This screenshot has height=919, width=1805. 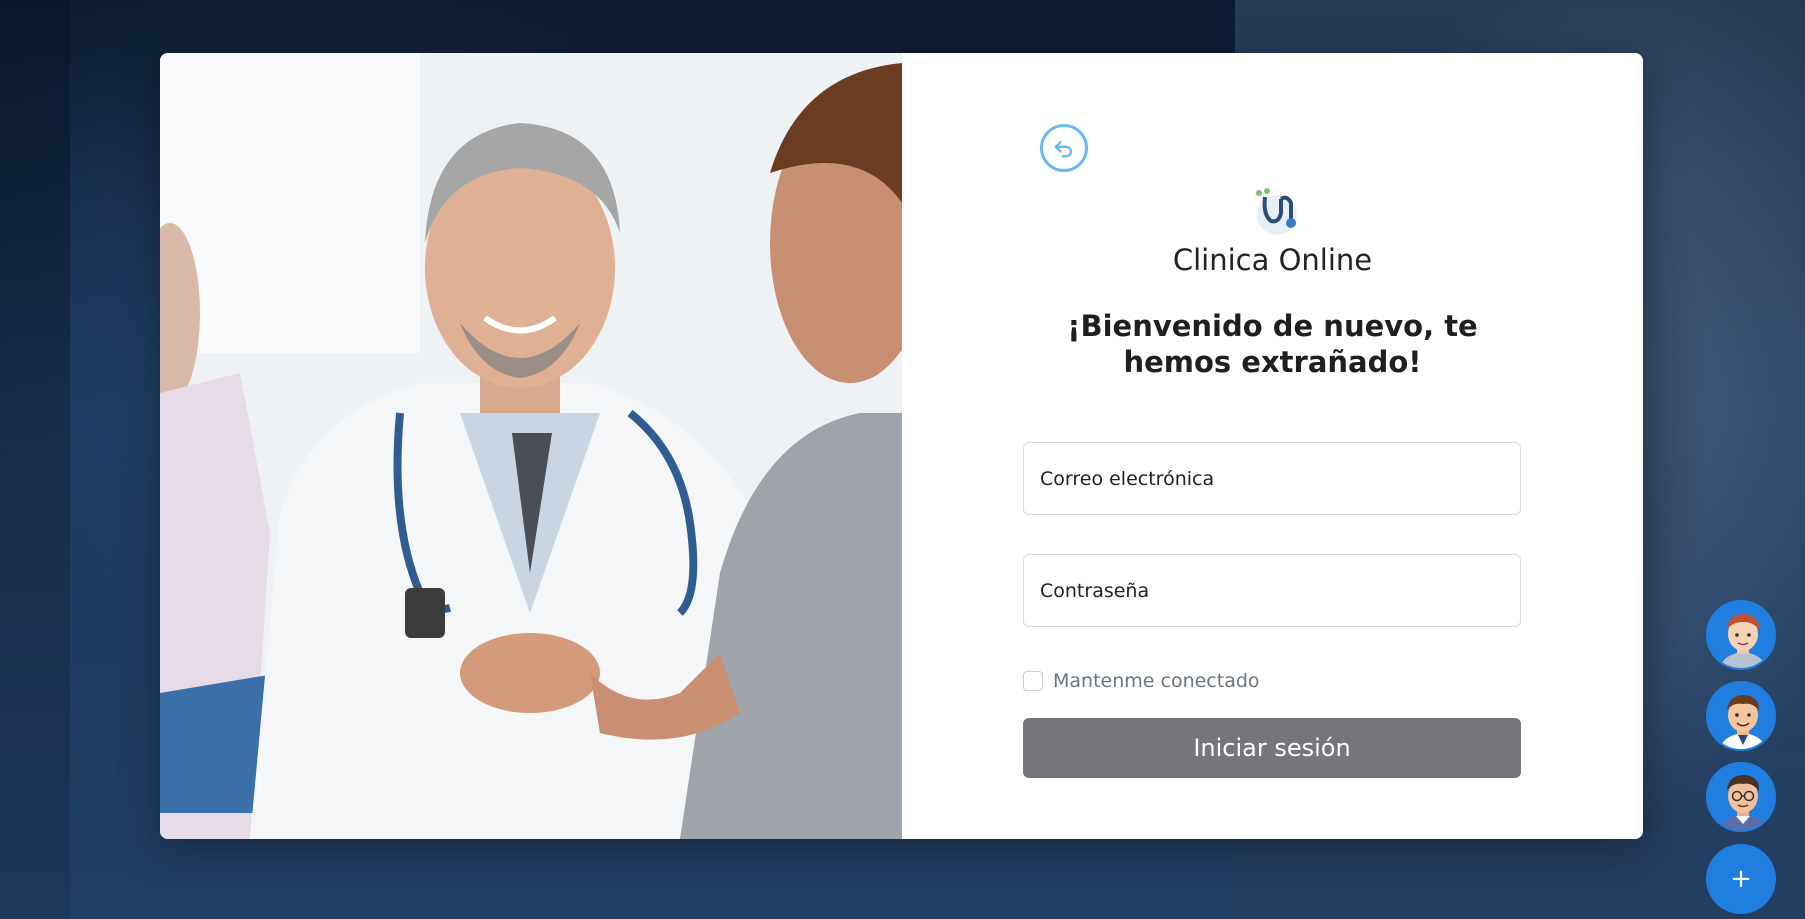 What do you see at coordinates (1156, 681) in the screenshot?
I see `remember-label: Mantenme conectado` at bounding box center [1156, 681].